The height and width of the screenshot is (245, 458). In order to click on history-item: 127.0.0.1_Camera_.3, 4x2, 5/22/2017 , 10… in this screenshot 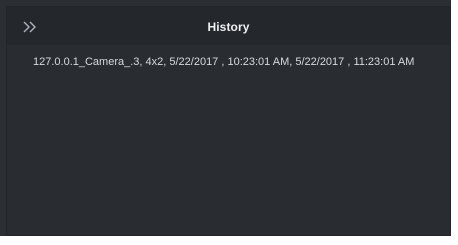, I will do `click(228, 62)`.